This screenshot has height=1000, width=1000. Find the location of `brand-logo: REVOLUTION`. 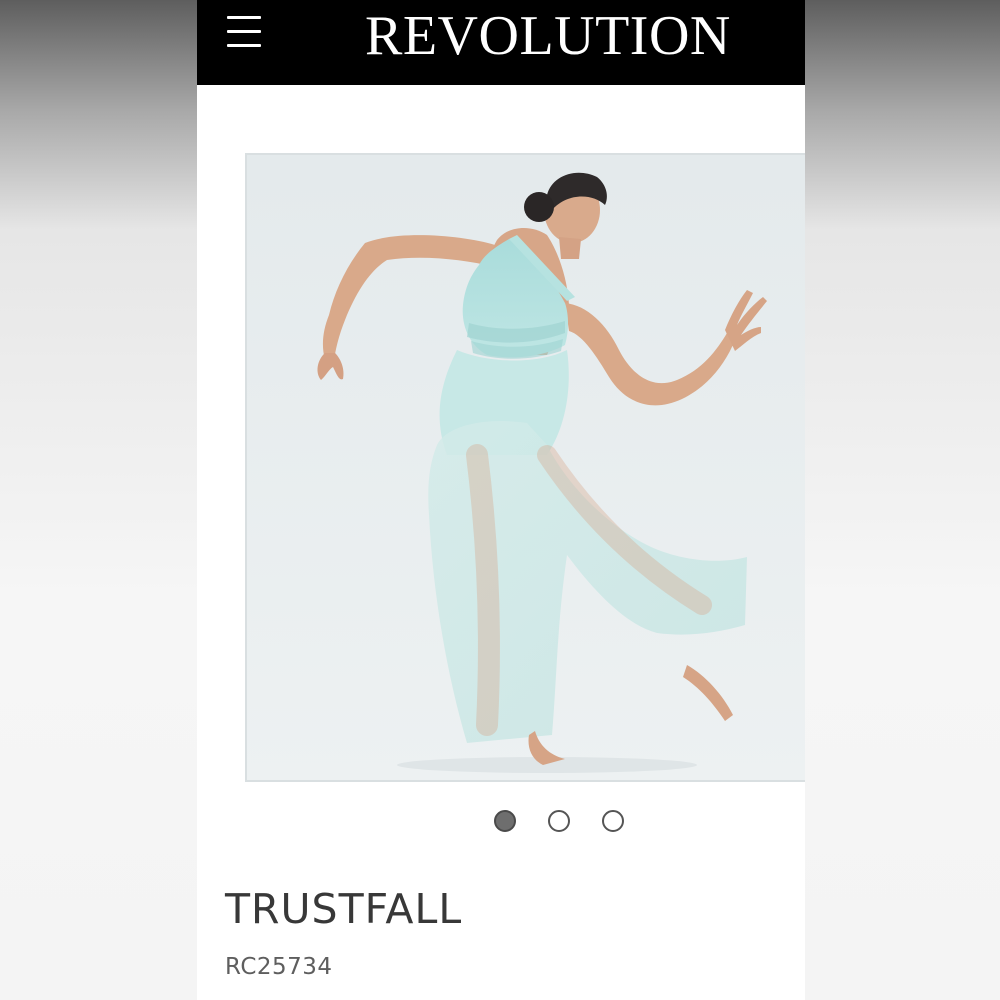

brand-logo: REVOLUTION is located at coordinates (565, 36).